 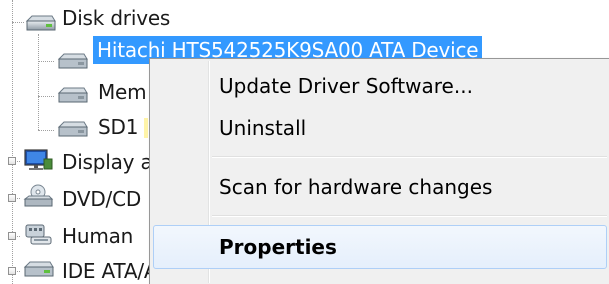 What do you see at coordinates (38, 269) in the screenshot?
I see `ide-controller-icon` at bounding box center [38, 269].